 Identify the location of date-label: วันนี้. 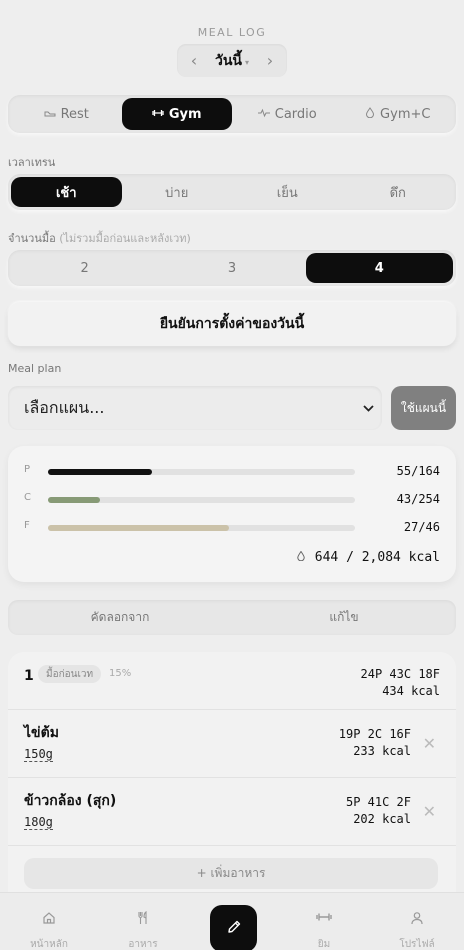
(228, 60).